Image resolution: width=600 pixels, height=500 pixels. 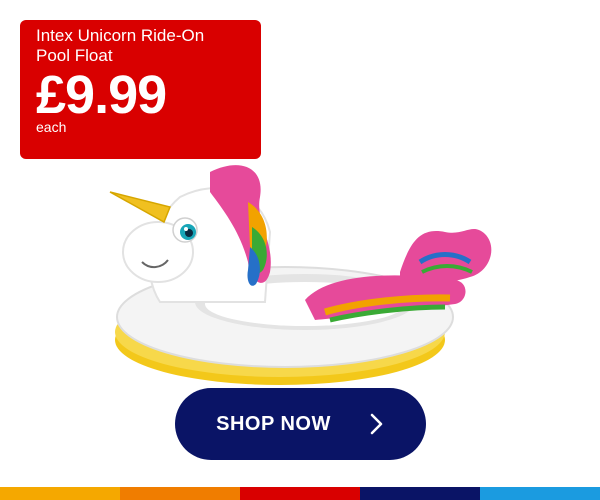 What do you see at coordinates (120, 45) in the screenshot?
I see `product-name: Intex Unicorn Ride-On Pool Float` at bounding box center [120, 45].